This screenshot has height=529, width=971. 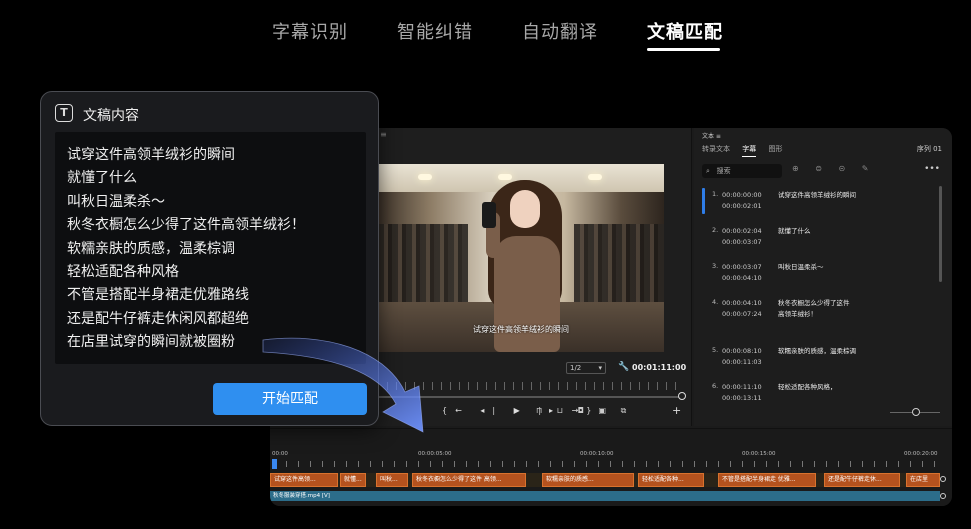 What do you see at coordinates (560, 31) in the screenshot?
I see `tab-auto-translate: 自动翻译` at bounding box center [560, 31].